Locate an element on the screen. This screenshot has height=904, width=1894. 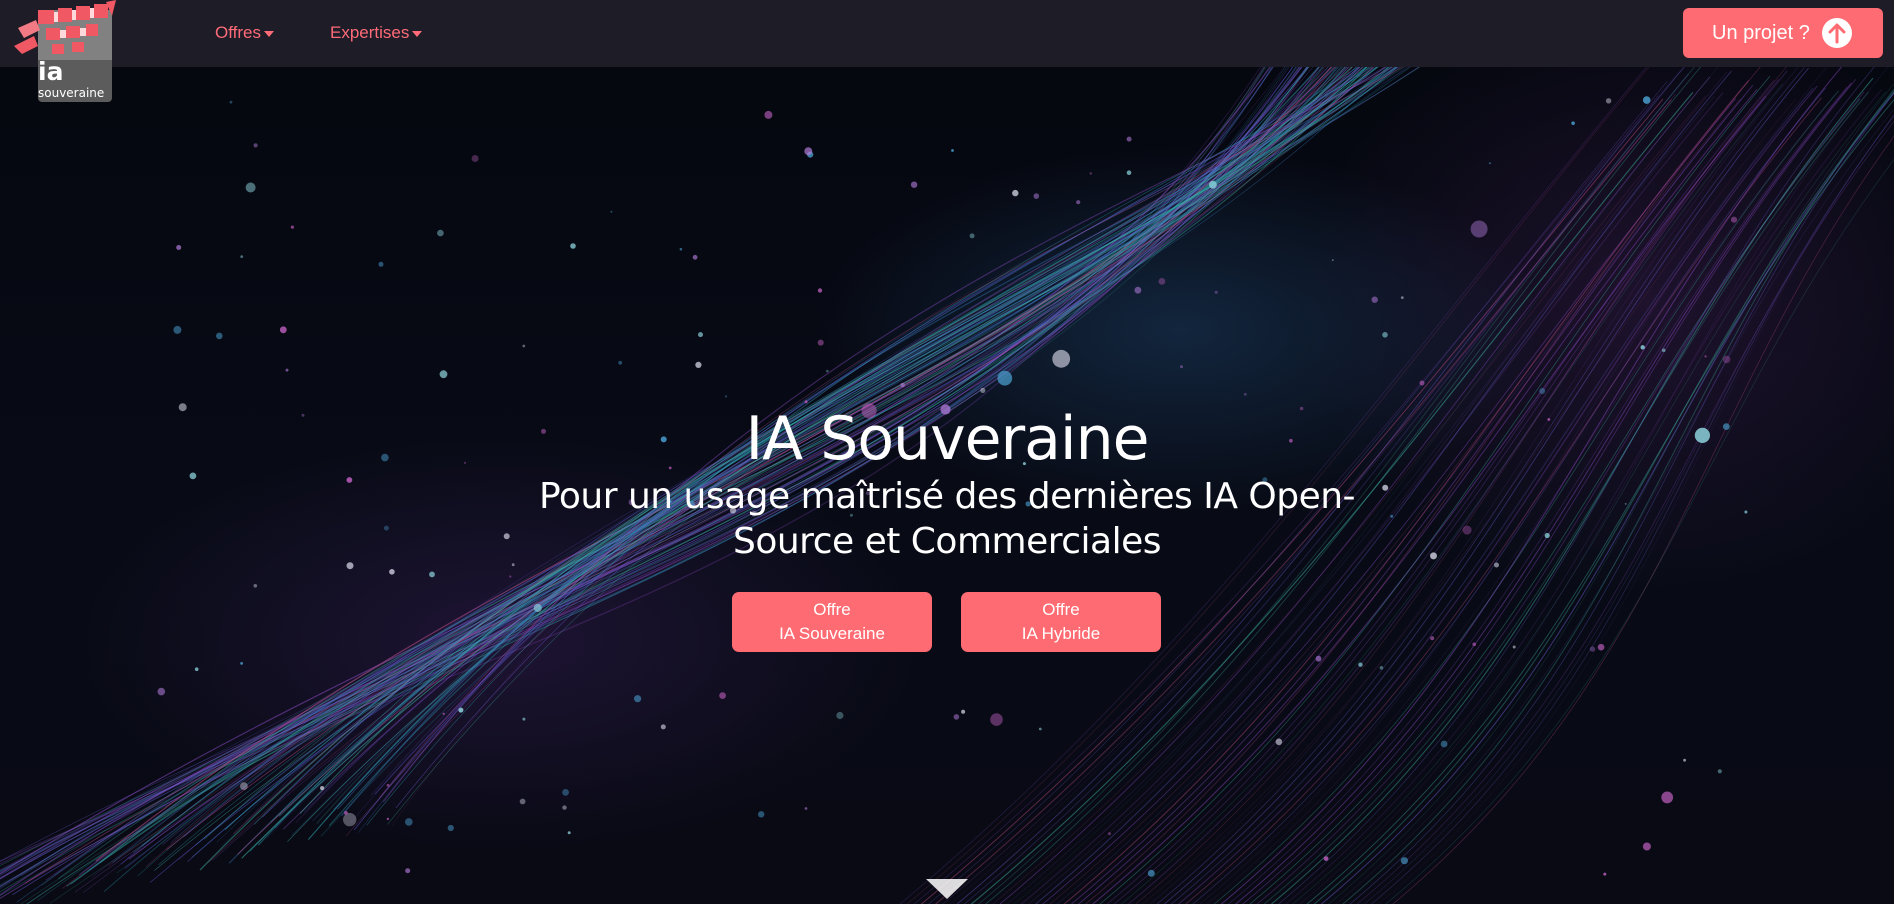
project-cta-button: Un projet ? is located at coordinates (1783, 33).